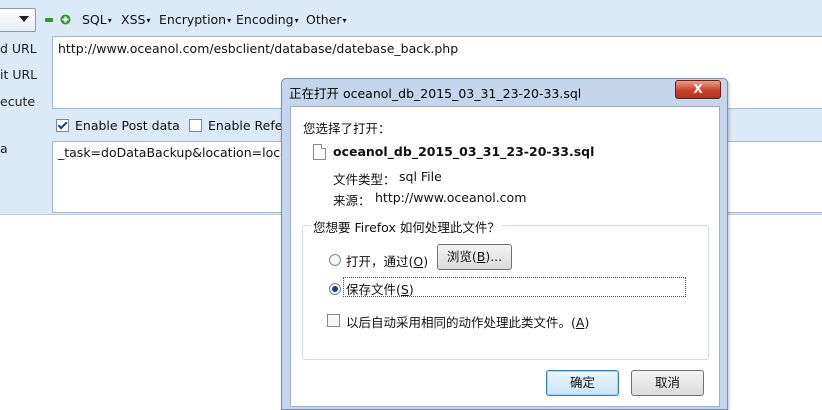  Describe the element at coordinates (404, 289) in the screenshot. I see `save-file-accesskey: S` at that location.